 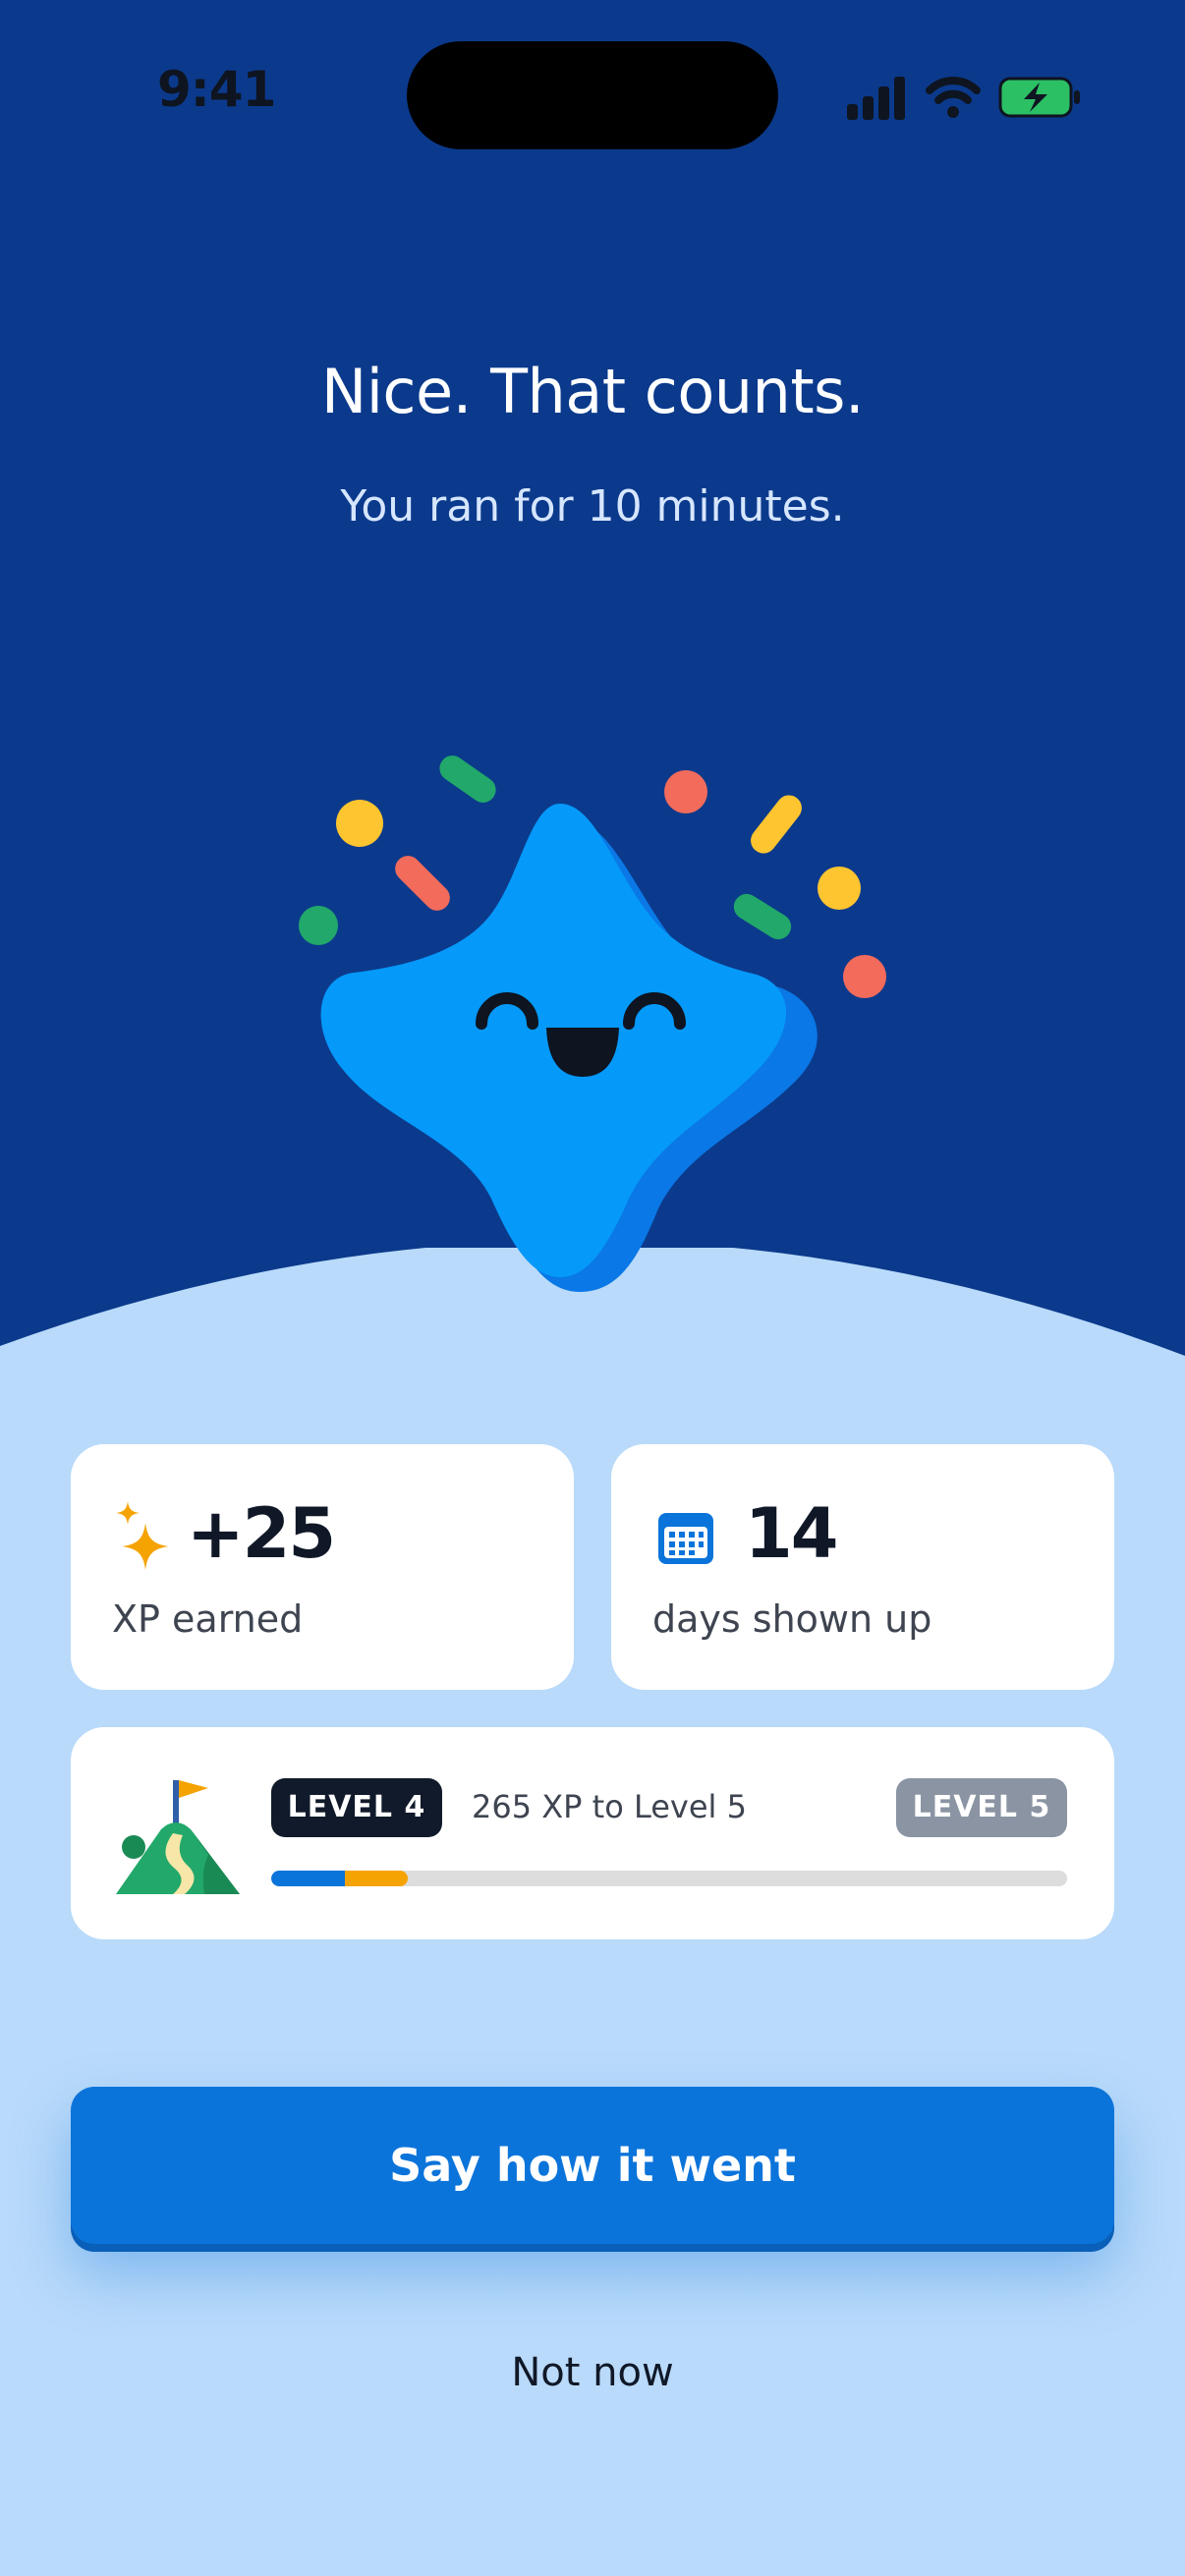 I want to click on days-value: 14, so click(x=792, y=1533).